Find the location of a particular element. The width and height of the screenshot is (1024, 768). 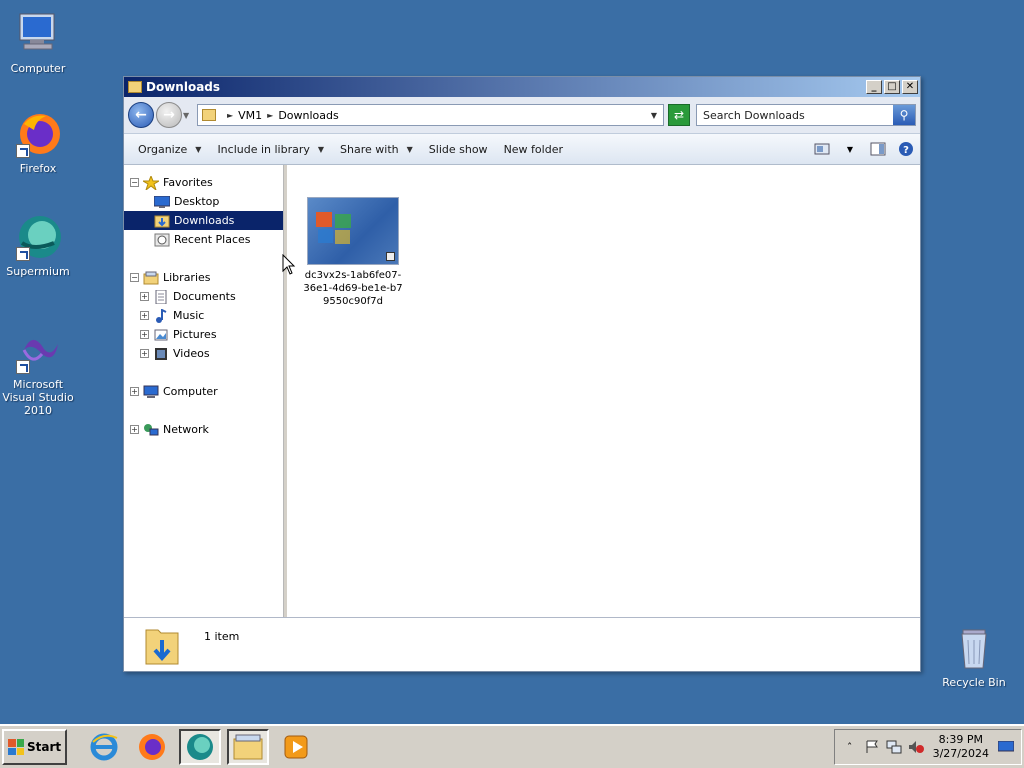

search-input: Search Downloads ⚲ is located at coordinates (806, 115).